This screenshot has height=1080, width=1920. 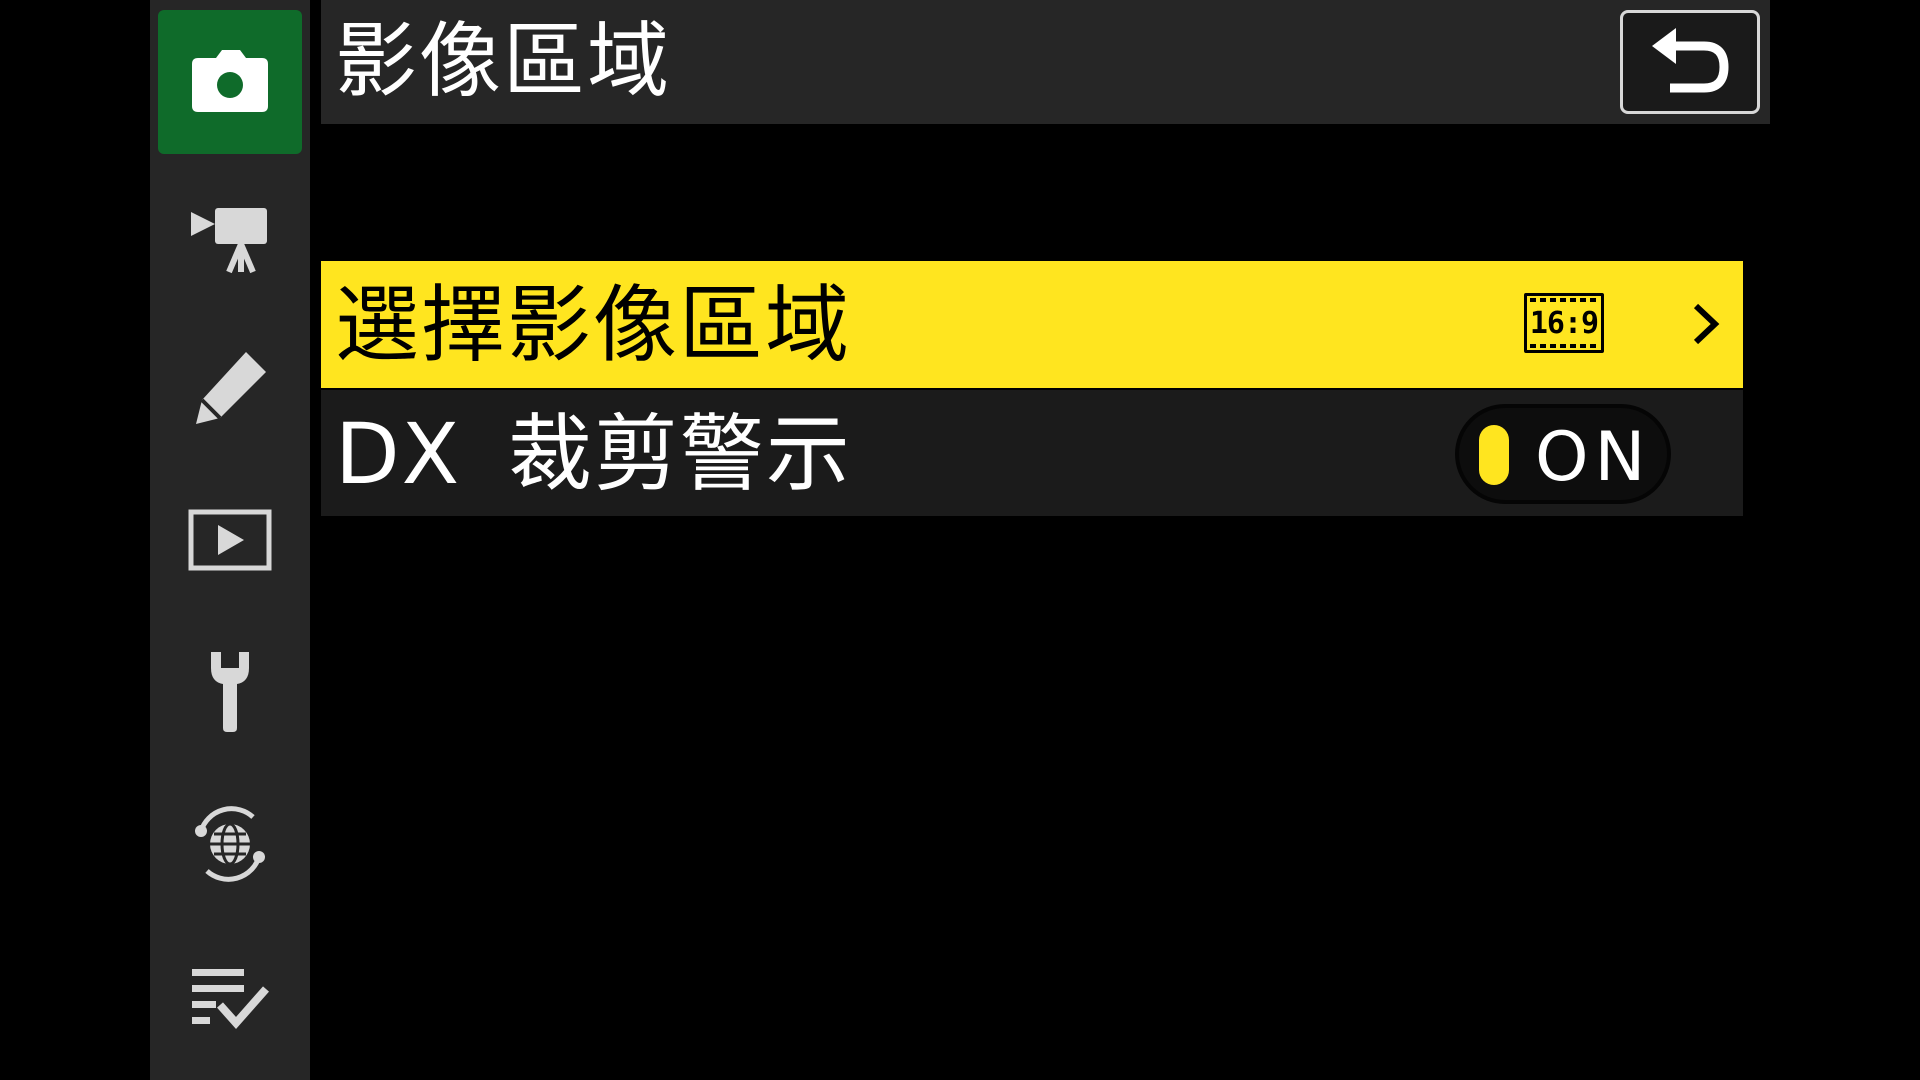 I want to click on sidebar-item-my-menu, so click(x=230, y=998).